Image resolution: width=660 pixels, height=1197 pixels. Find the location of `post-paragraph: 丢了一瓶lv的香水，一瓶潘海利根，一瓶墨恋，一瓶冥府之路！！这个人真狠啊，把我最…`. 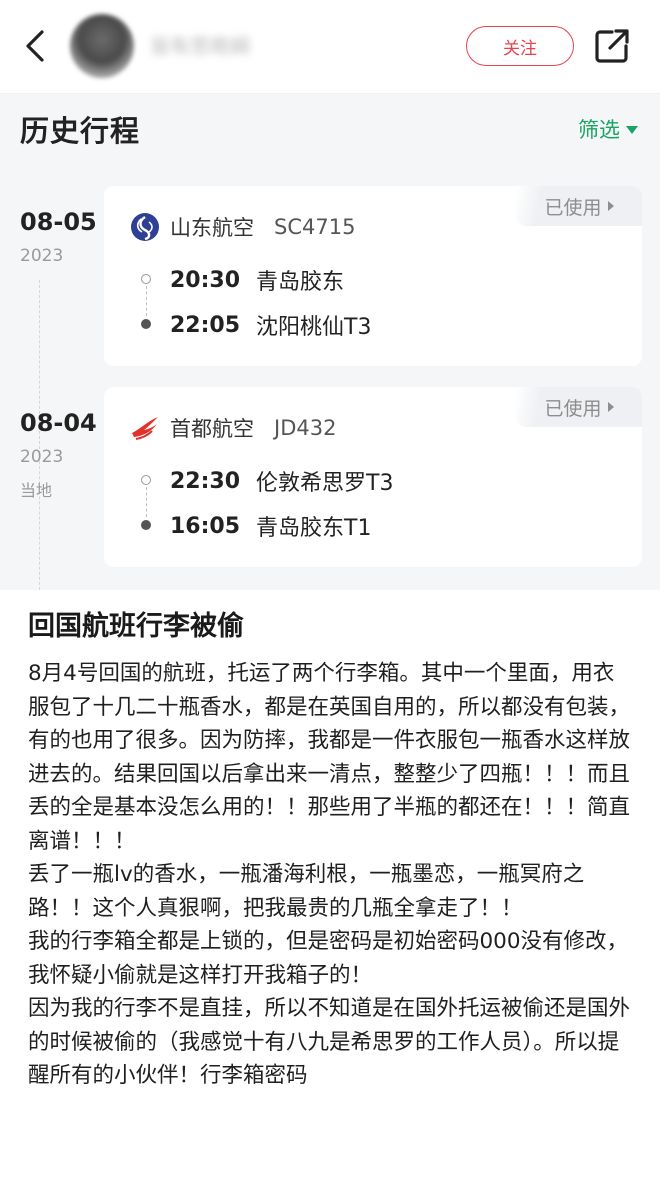

post-paragraph: 丢了一瓶lv的香水，一瓶潘海利根，一瓶墨恋，一瓶冥府之路！！这个人真狠啊，把我最… is located at coordinates (306, 891).